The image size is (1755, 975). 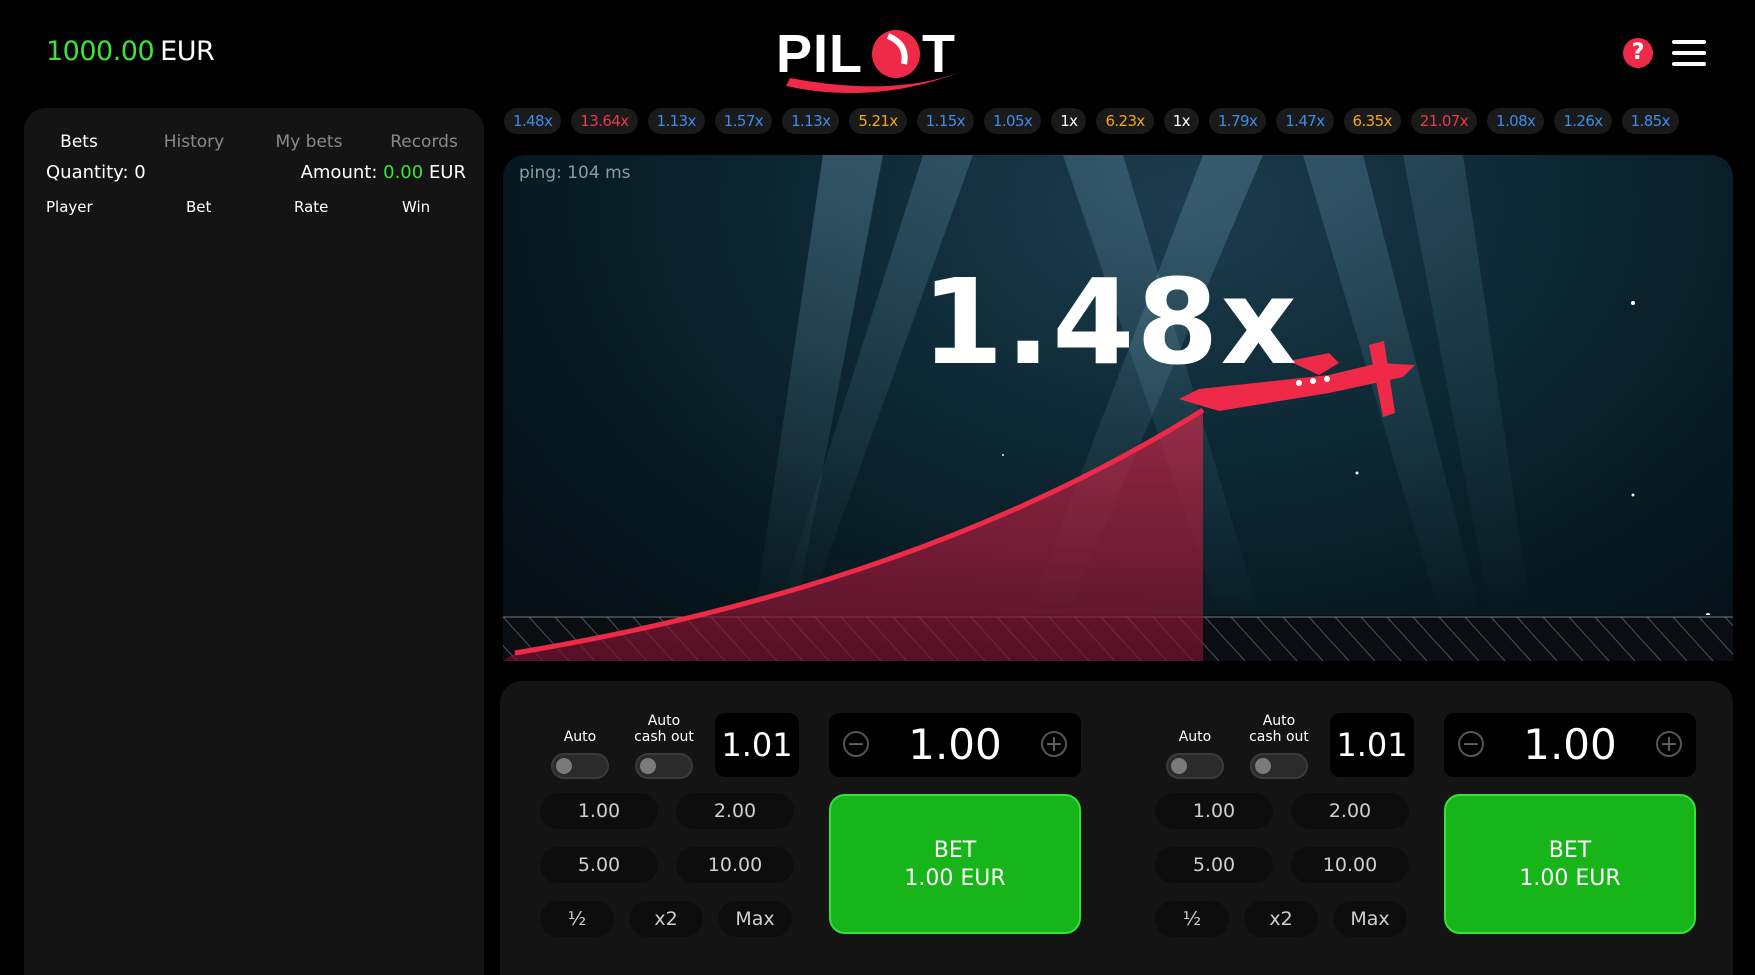 I want to click on question-circle-icon: ?, so click(x=1638, y=53).